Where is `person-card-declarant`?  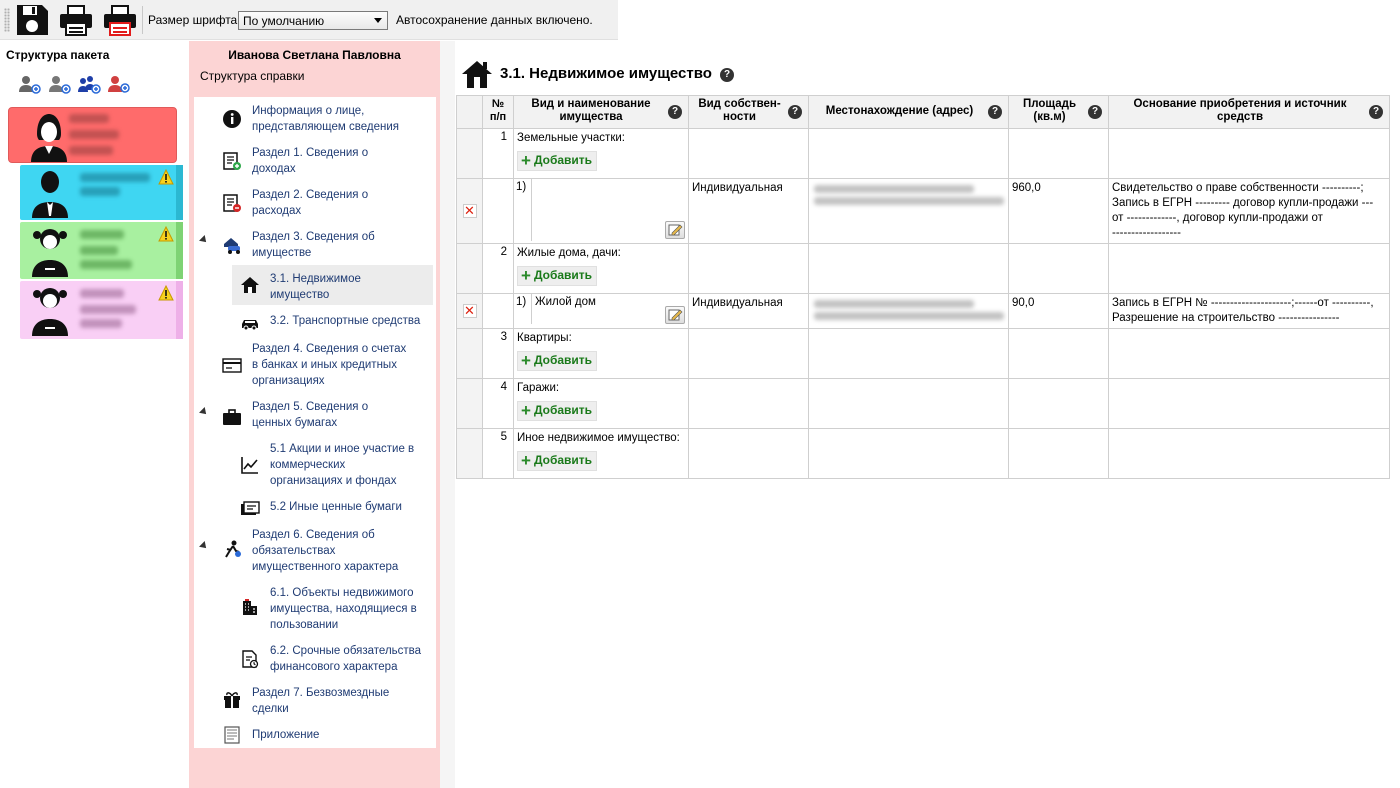 person-card-declarant is located at coordinates (92, 135).